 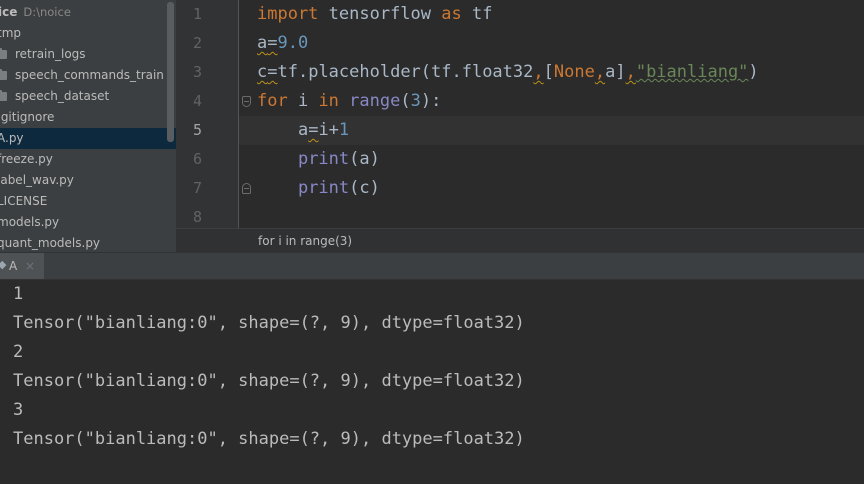 What do you see at coordinates (238, 114) in the screenshot?
I see `gutter-divider` at bounding box center [238, 114].